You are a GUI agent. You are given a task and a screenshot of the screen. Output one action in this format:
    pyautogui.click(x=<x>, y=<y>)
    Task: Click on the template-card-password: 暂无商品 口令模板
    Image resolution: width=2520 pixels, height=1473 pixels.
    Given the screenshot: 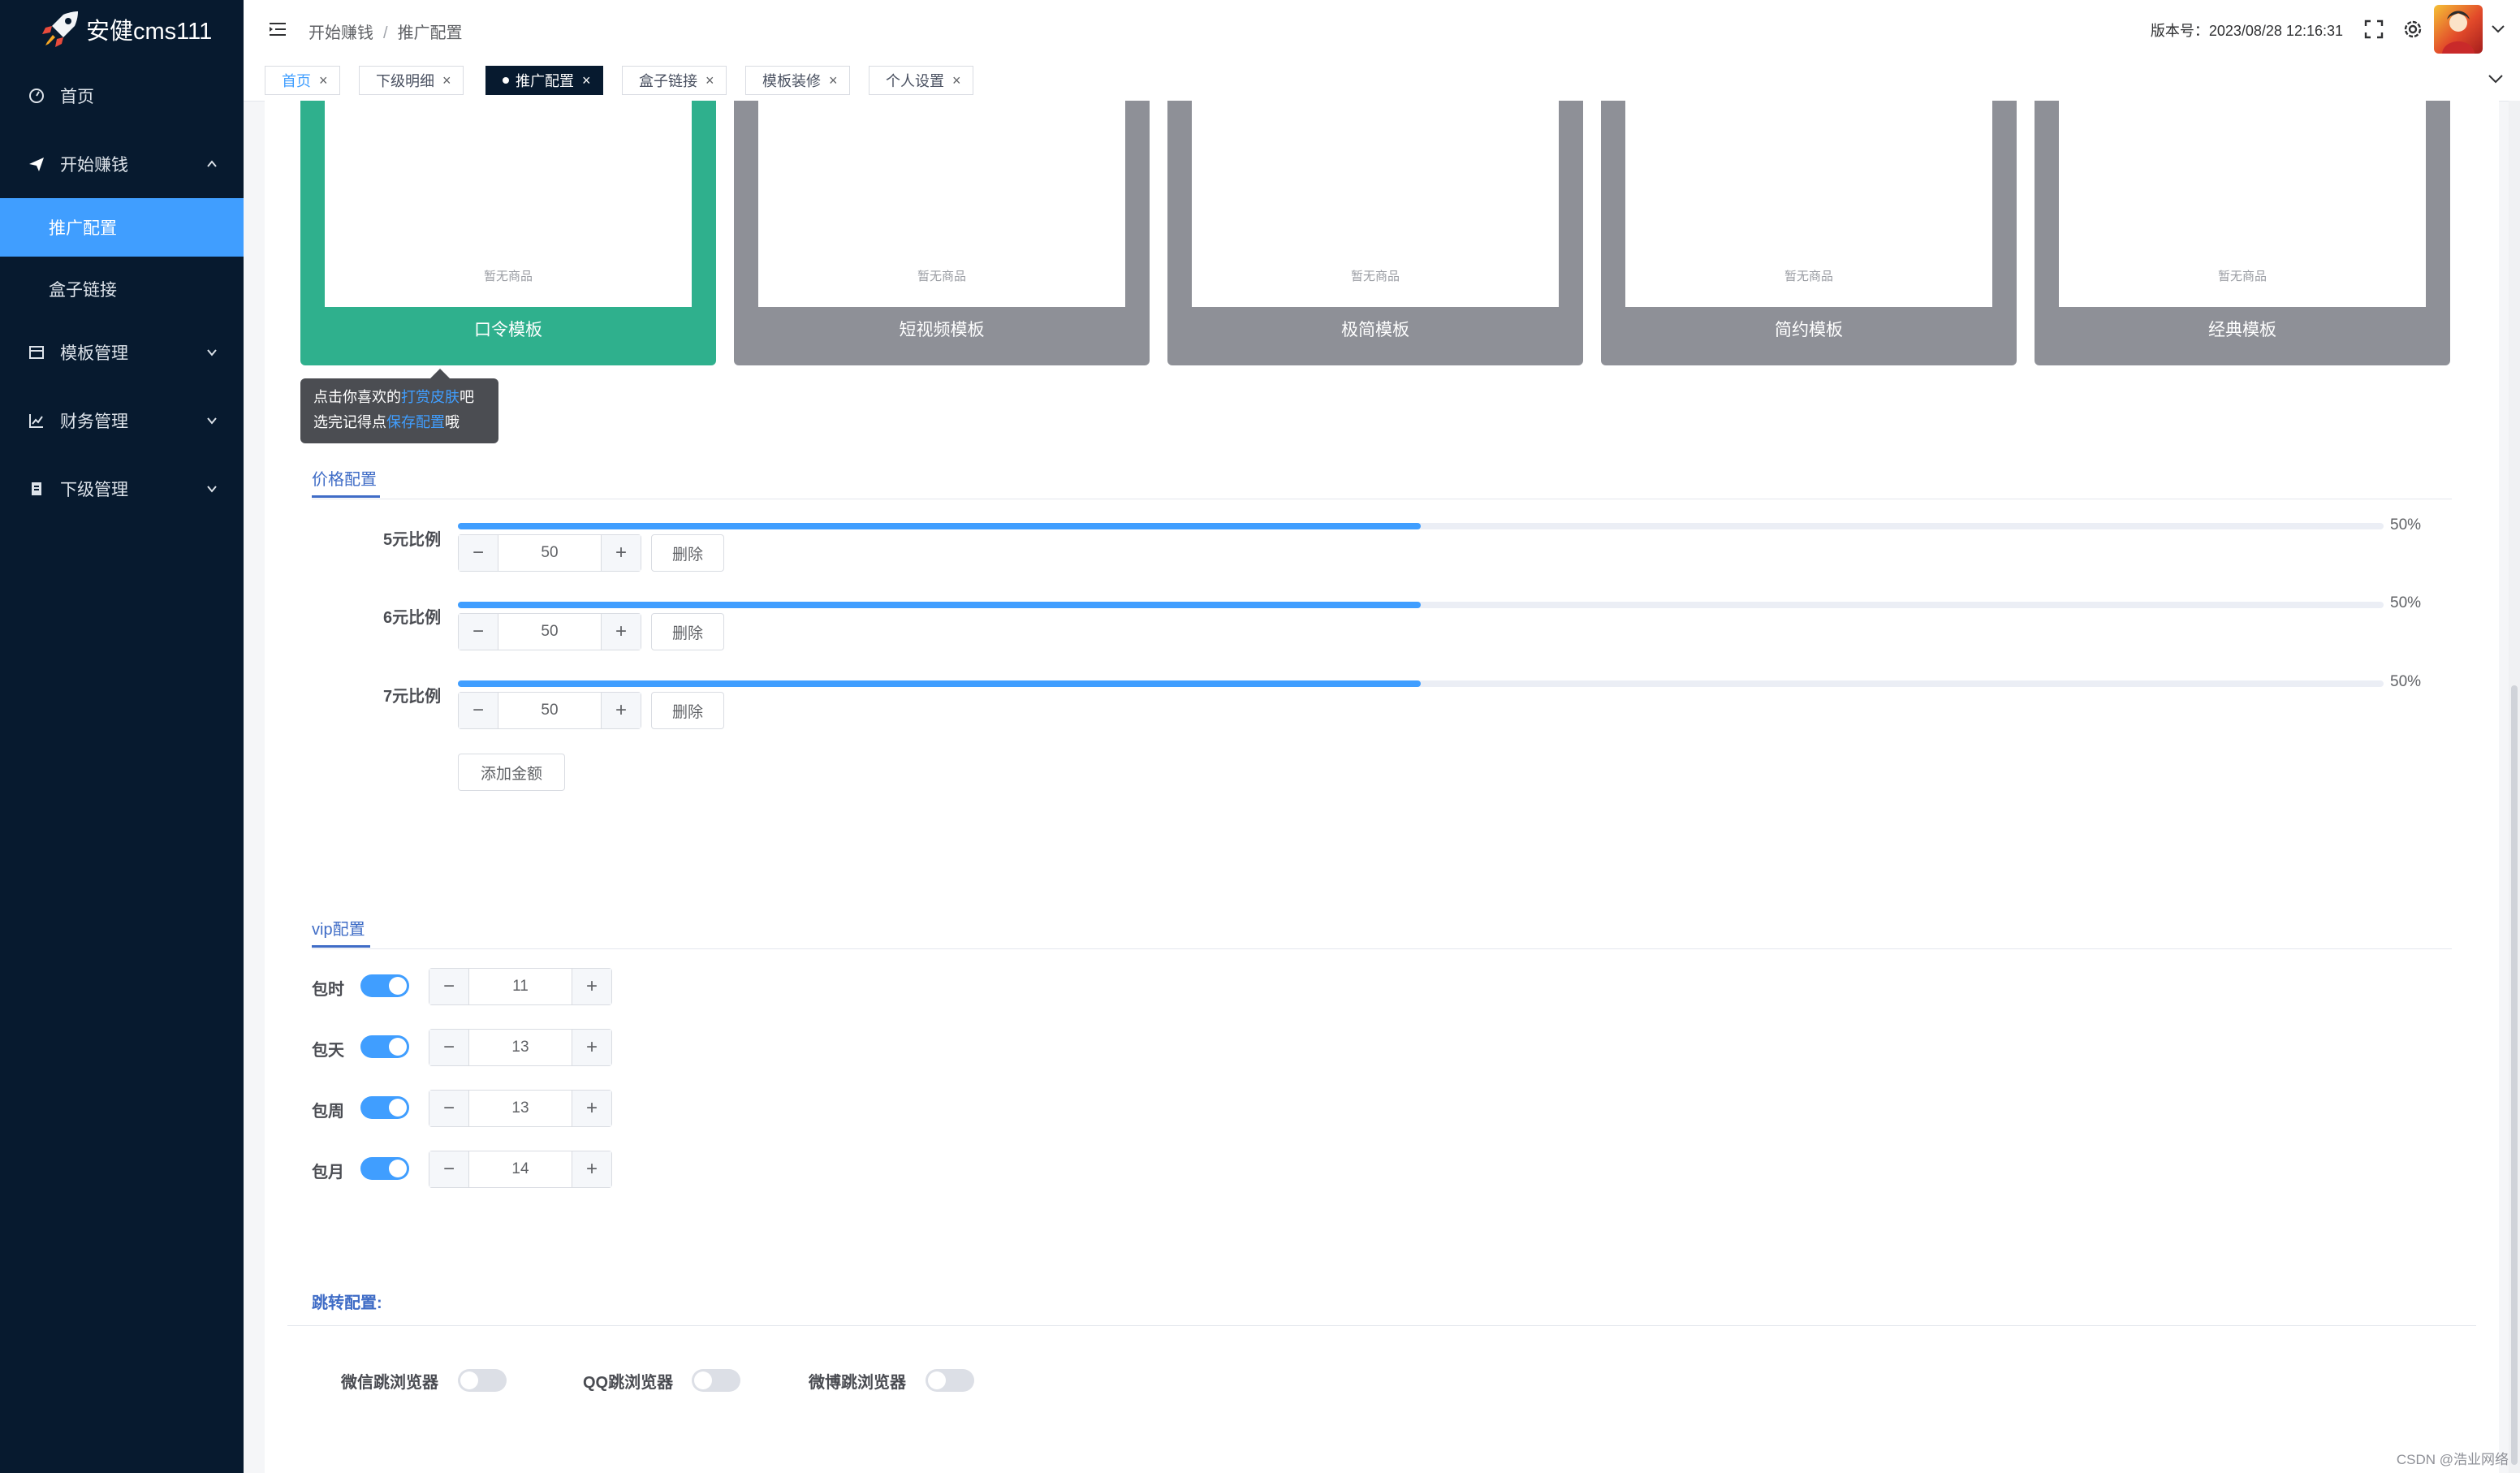 What is the action you would take?
    pyautogui.click(x=508, y=233)
    